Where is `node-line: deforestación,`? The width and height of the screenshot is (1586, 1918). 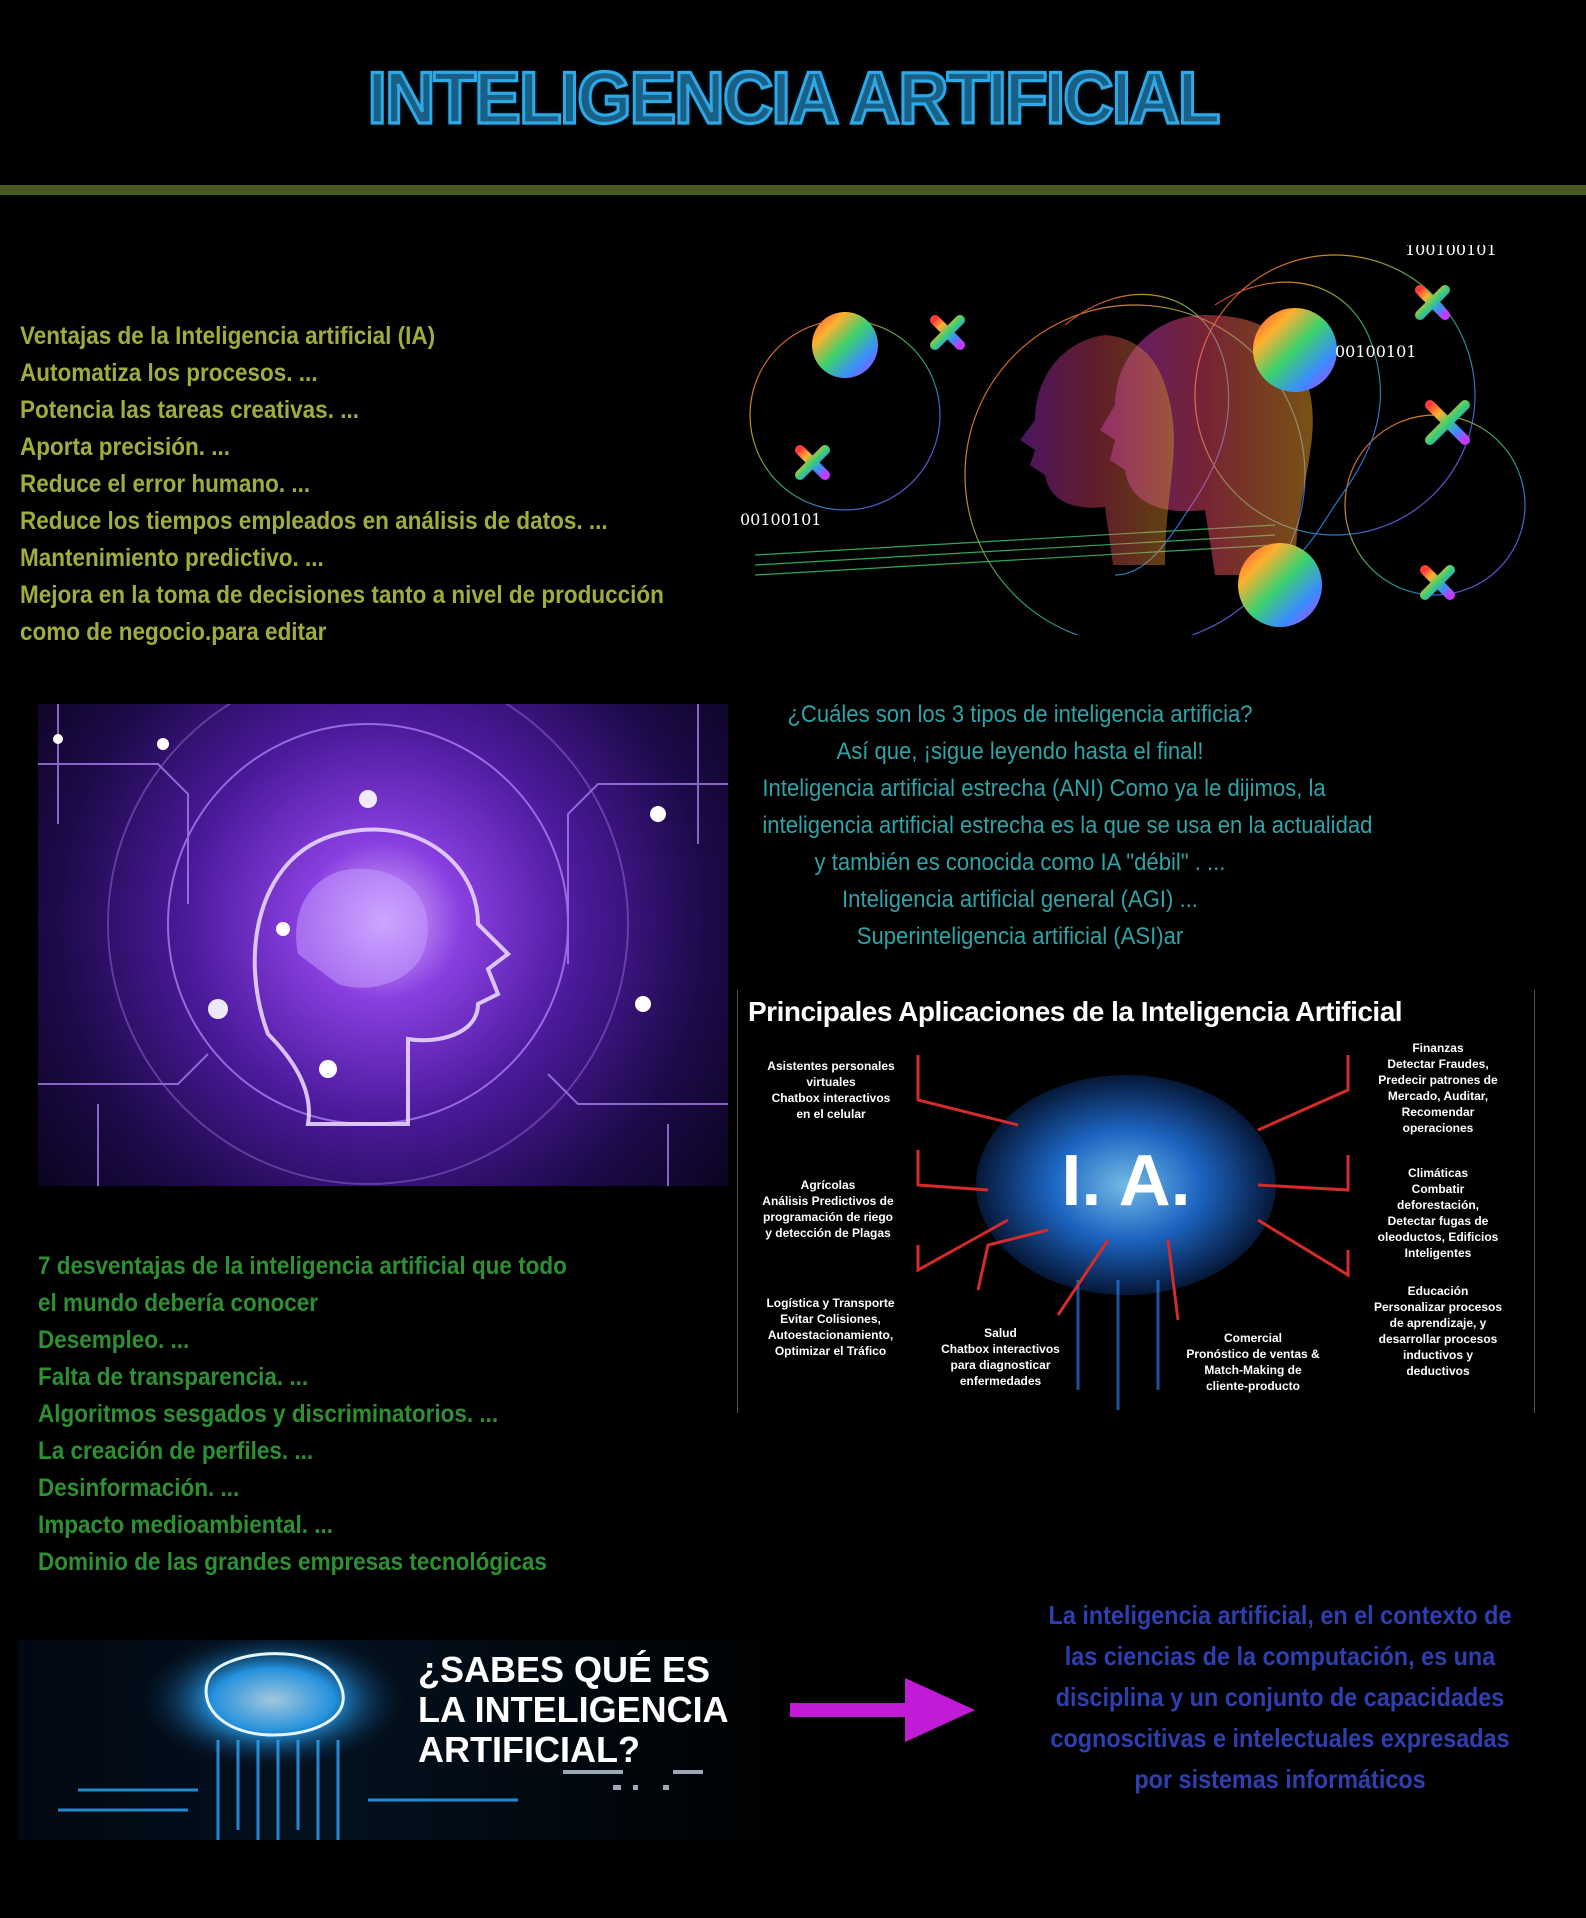 node-line: deforestación, is located at coordinates (1438, 1205).